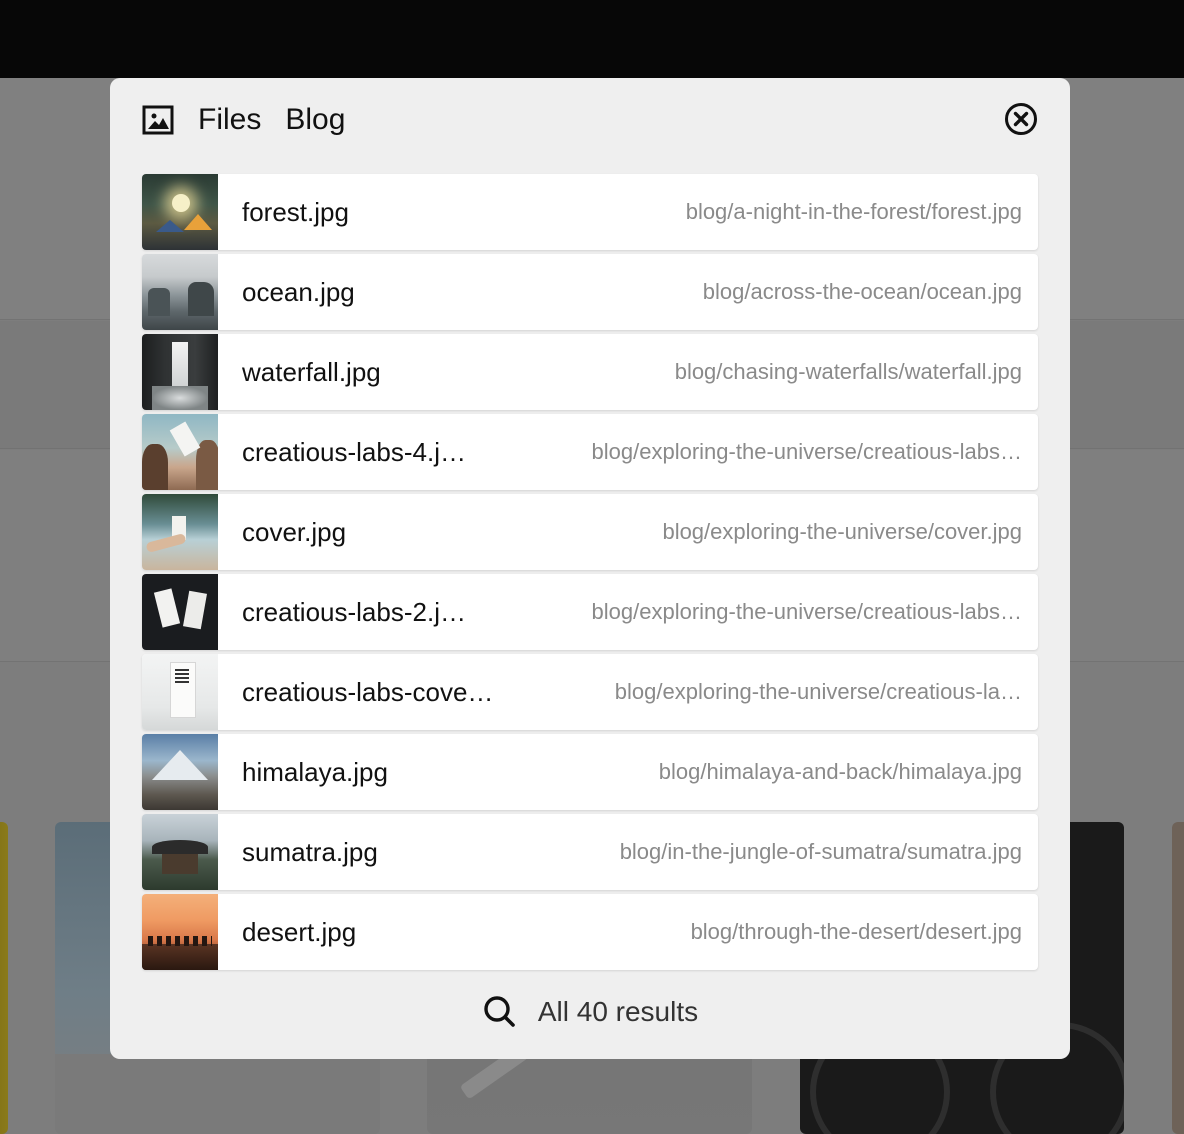  Describe the element at coordinates (853, 211) in the screenshot. I see `file-path: blog/a-night-in-the-forest/forest.jpg` at that location.